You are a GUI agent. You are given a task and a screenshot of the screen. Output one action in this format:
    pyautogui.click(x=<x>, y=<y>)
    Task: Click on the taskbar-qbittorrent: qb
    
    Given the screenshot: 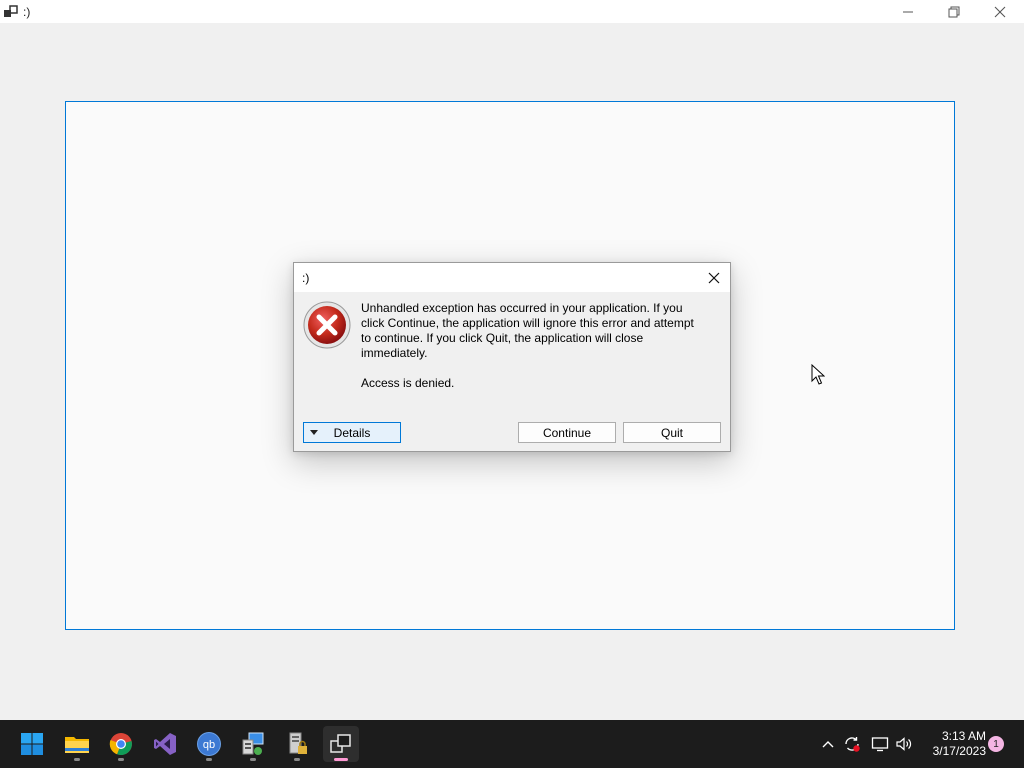 What is the action you would take?
    pyautogui.click(x=209, y=744)
    